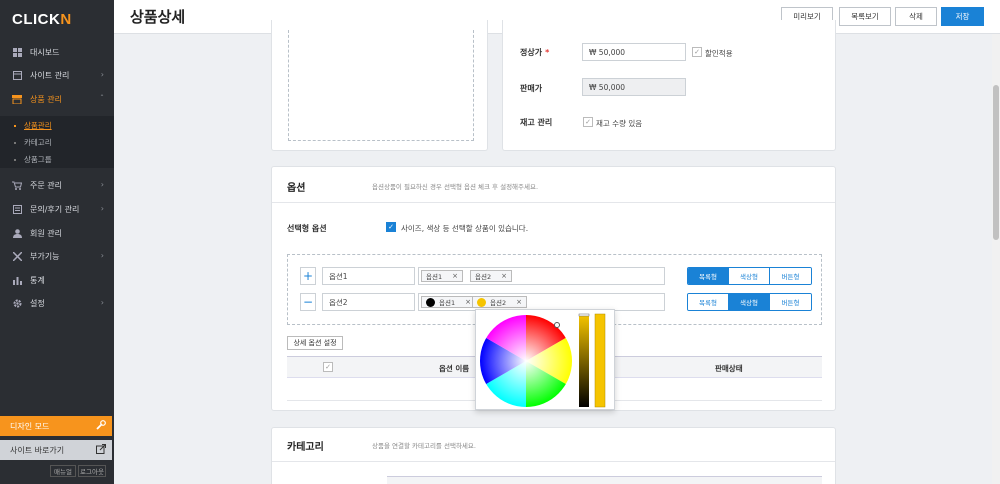 The height and width of the screenshot is (484, 1000). Describe the element at coordinates (719, 53) in the screenshot. I see `discount-label: 할인적용` at that location.